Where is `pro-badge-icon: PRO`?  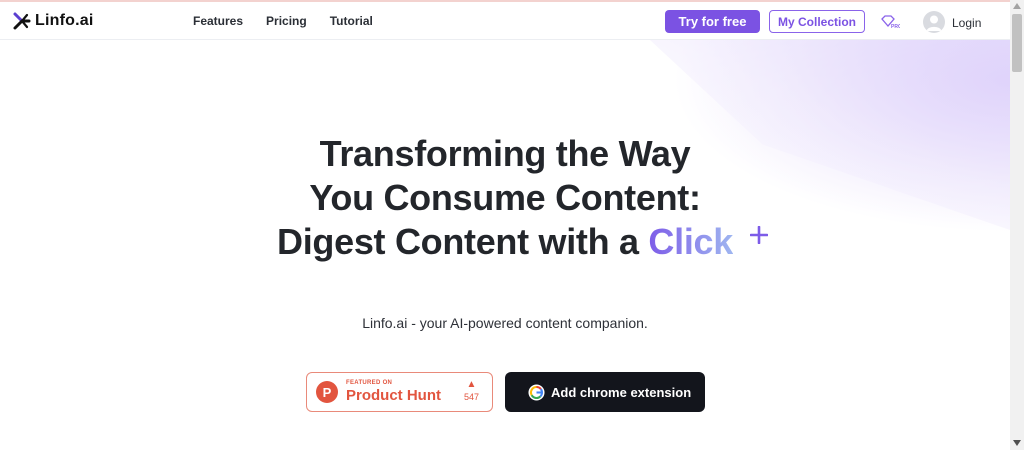
pro-badge-icon: PRO is located at coordinates (890, 22).